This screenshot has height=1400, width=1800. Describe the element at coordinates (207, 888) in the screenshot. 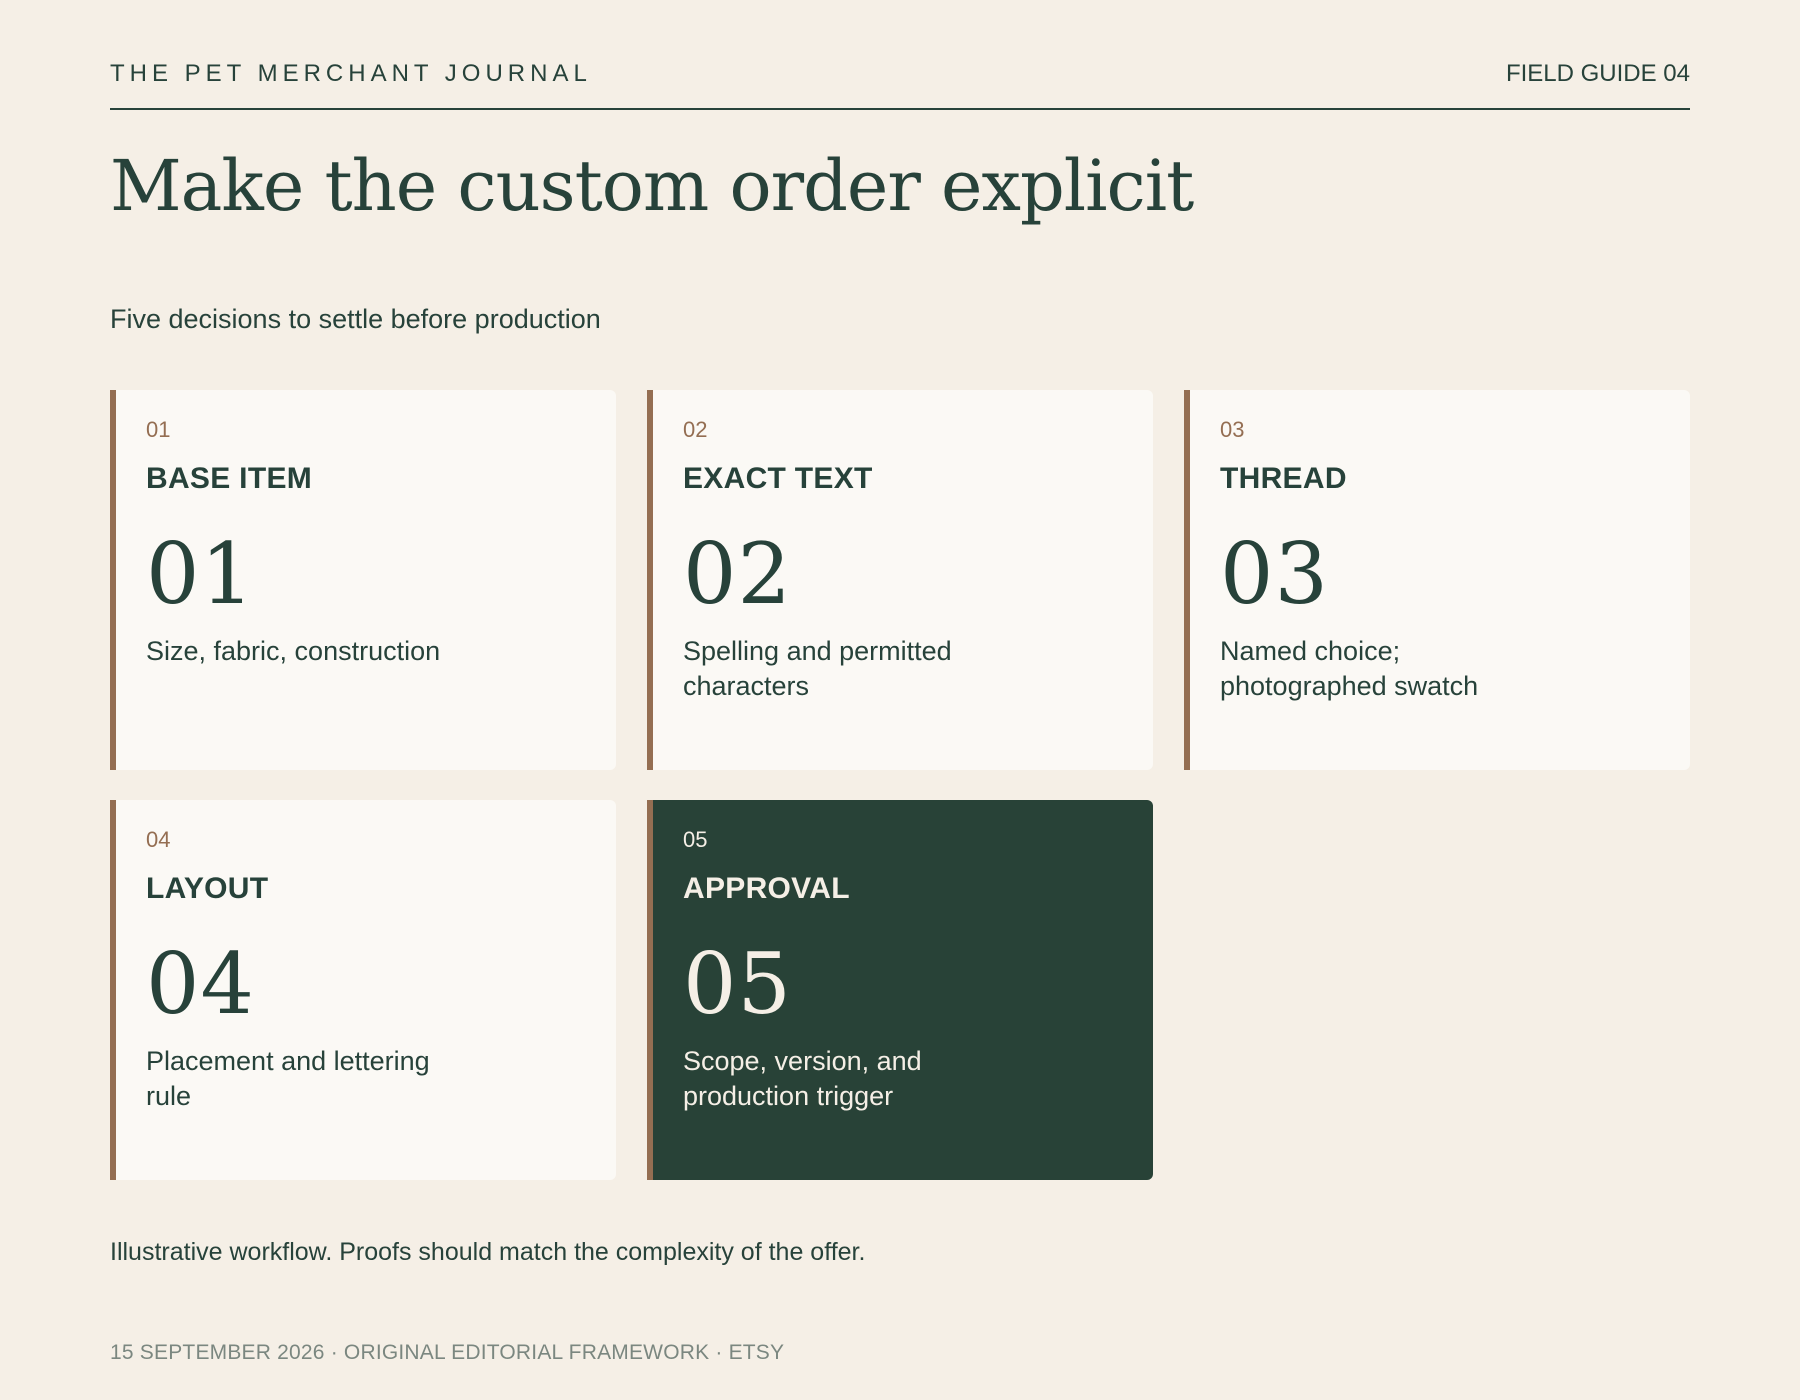

I see `card-heading: LAYOUT` at that location.